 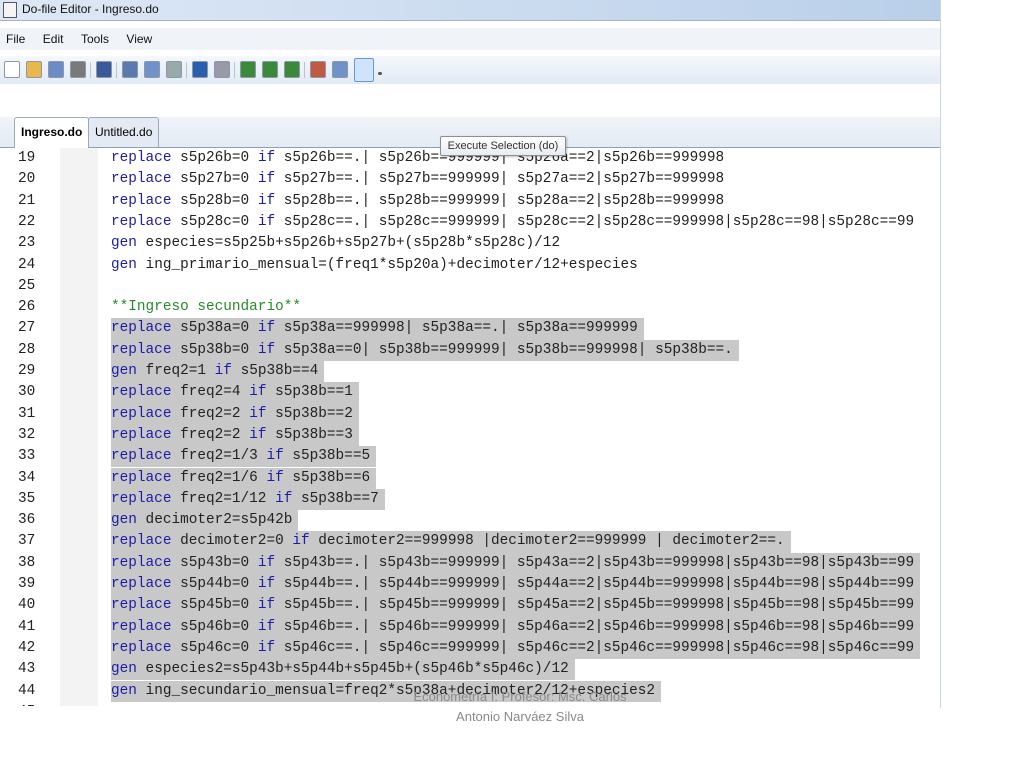 What do you see at coordinates (235, 435) in the screenshot?
I see `code-text: replace freq2=2 if s5p38b==3` at bounding box center [235, 435].